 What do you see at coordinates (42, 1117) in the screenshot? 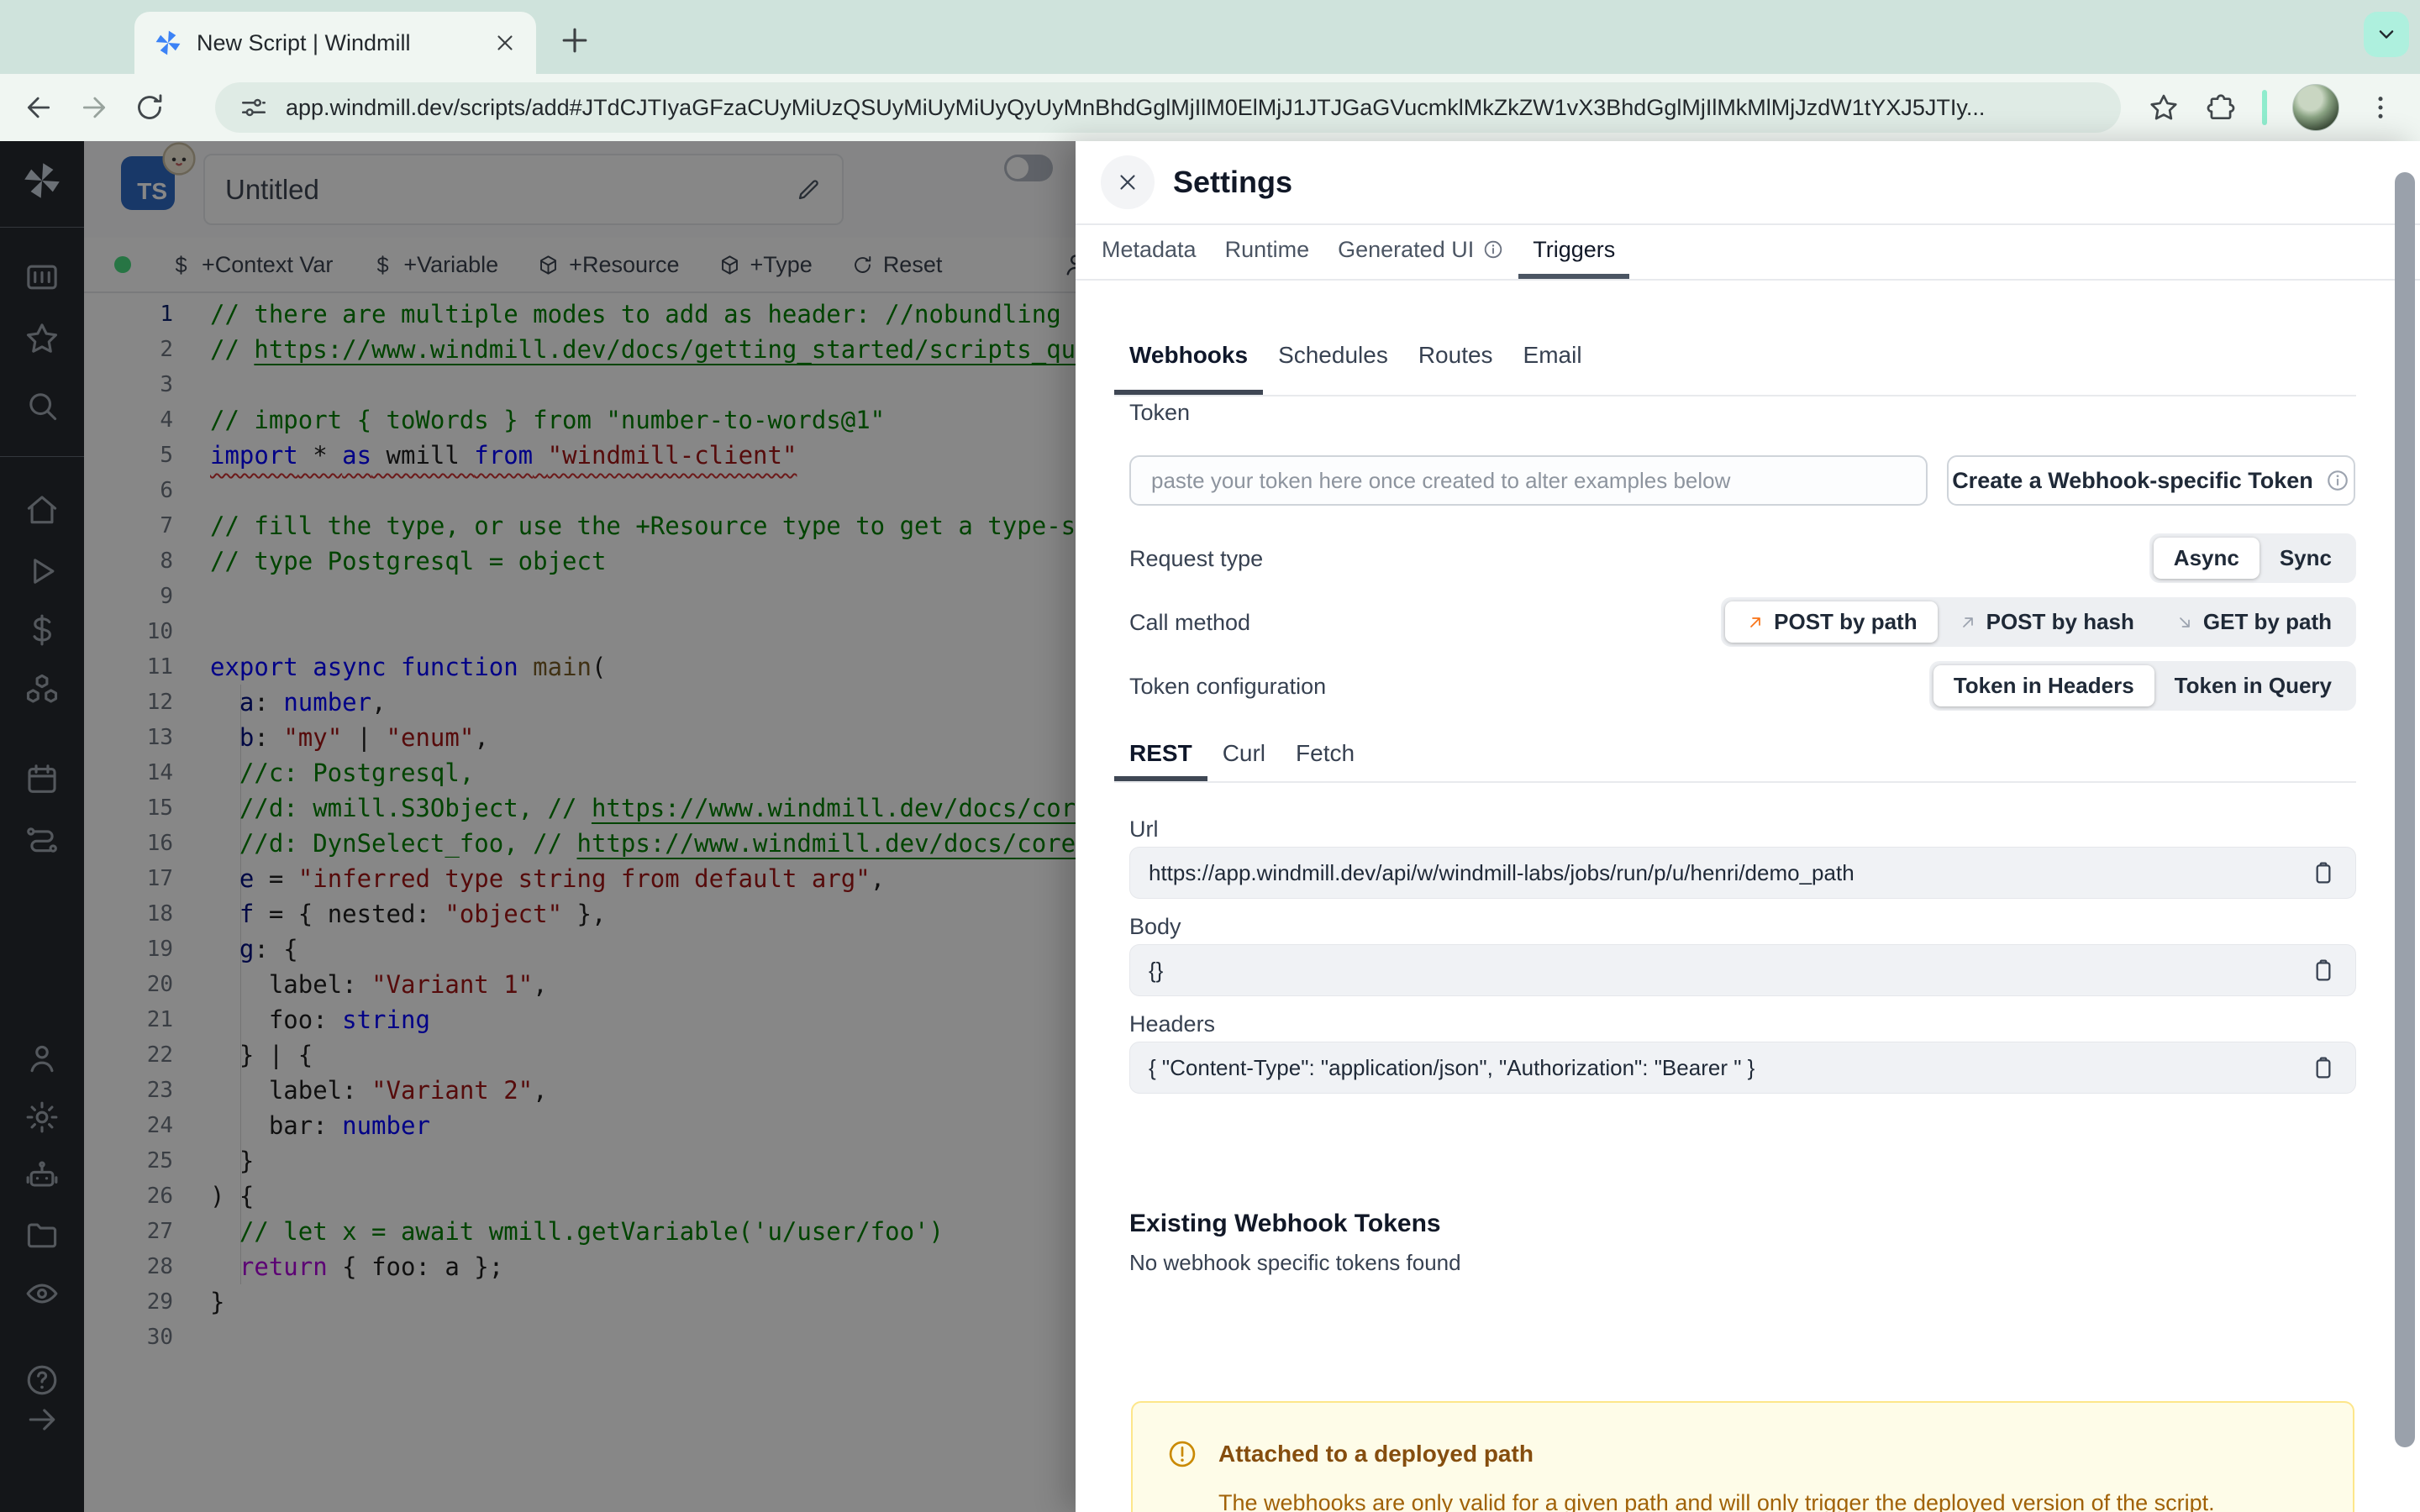
I see `sidebar-settings-icon` at bounding box center [42, 1117].